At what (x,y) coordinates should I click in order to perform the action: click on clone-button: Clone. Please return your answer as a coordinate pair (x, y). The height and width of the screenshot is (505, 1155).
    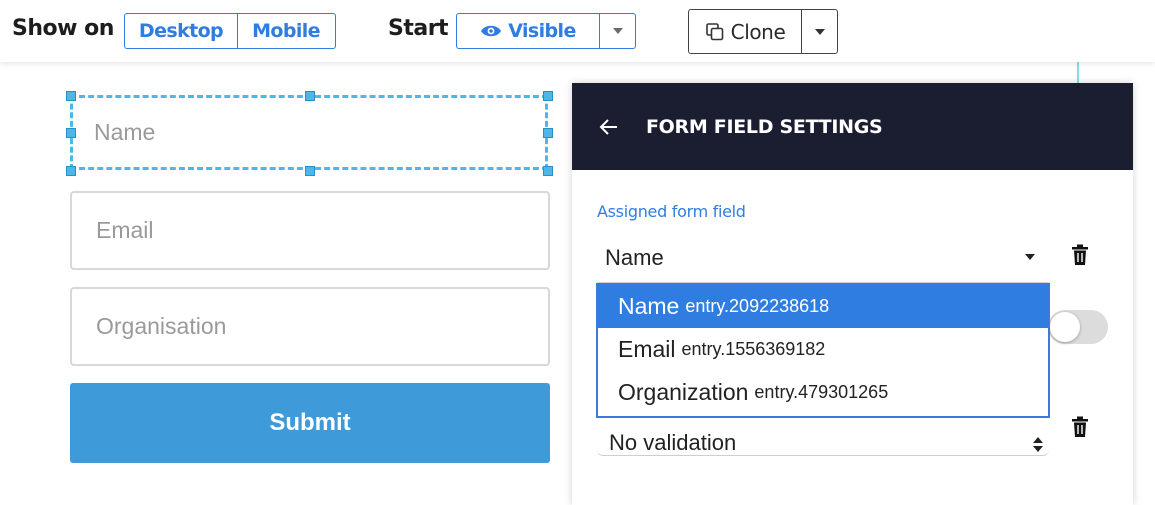
    Looking at the image, I should click on (745, 31).